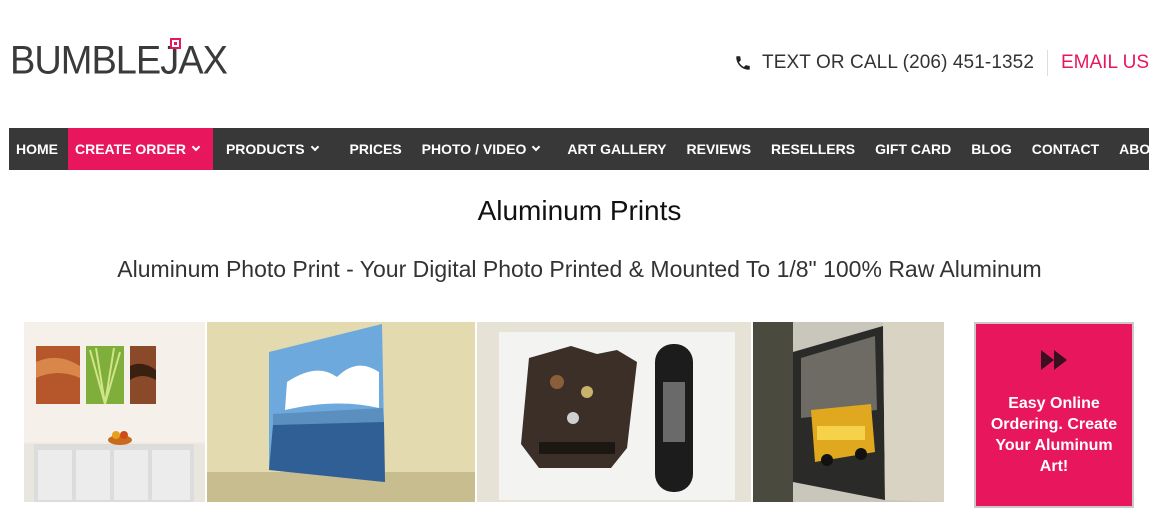  I want to click on gallery-photo-triptych, so click(114, 412).